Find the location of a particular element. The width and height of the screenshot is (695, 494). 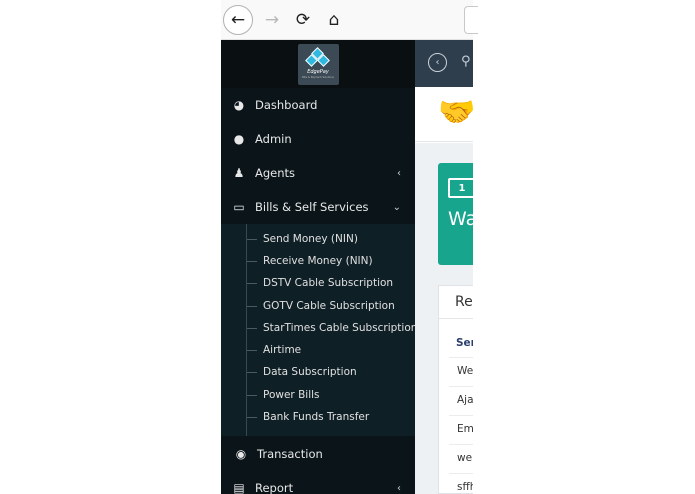

home-icon: ⌂ is located at coordinates (334, 20).